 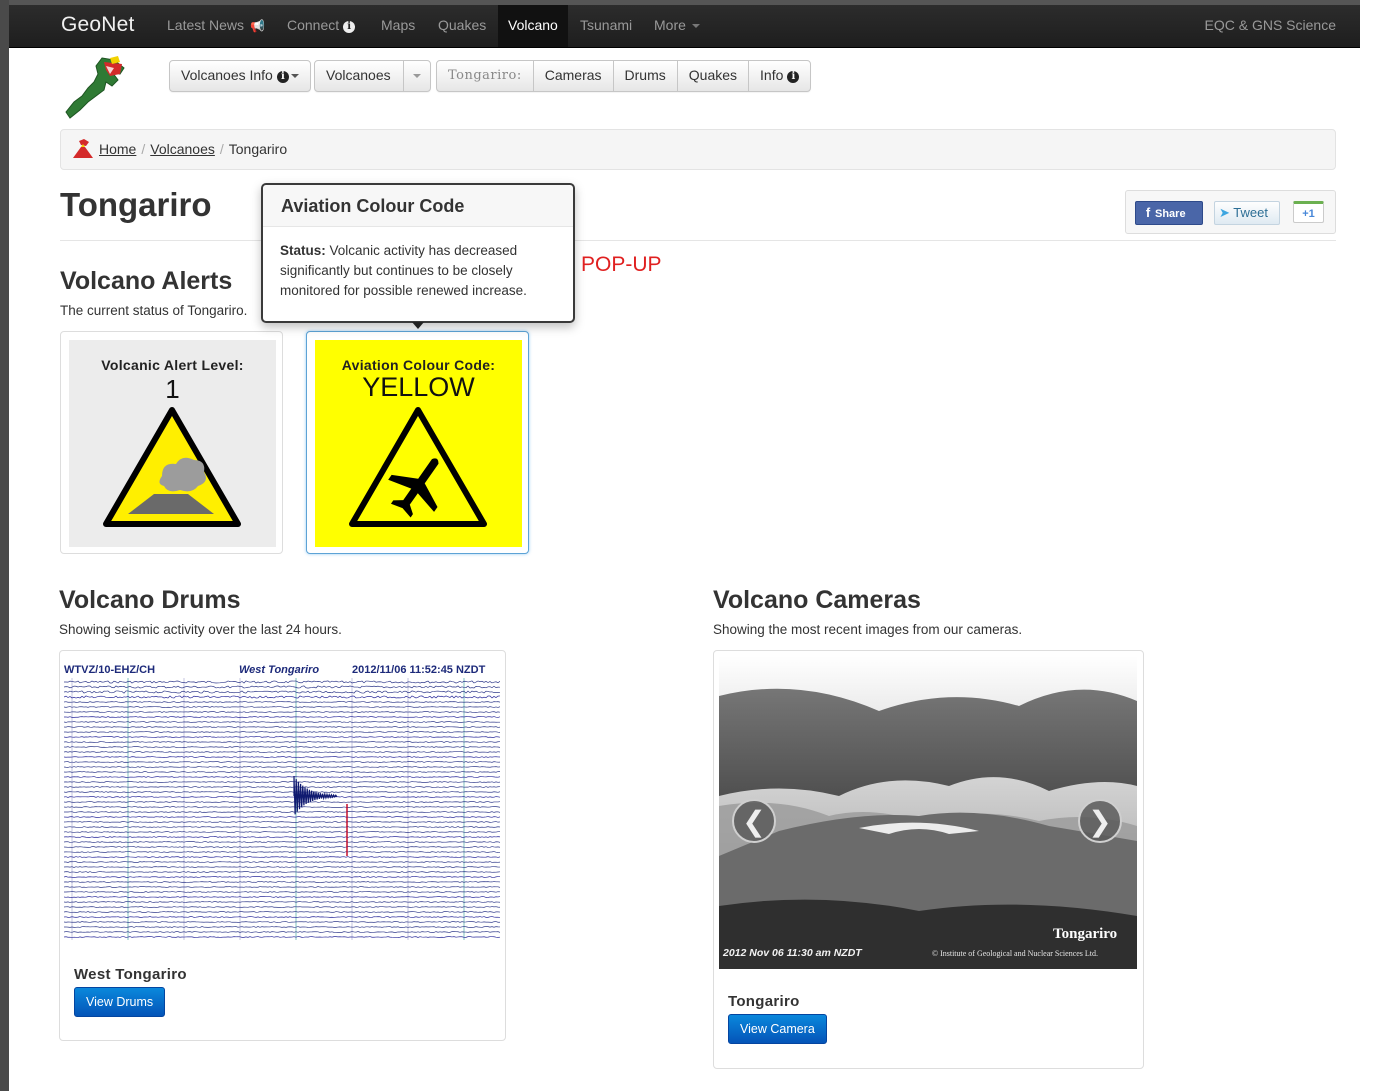 I want to click on breadcrumb-volcanoes-link: Volcanoes, so click(x=182, y=149).